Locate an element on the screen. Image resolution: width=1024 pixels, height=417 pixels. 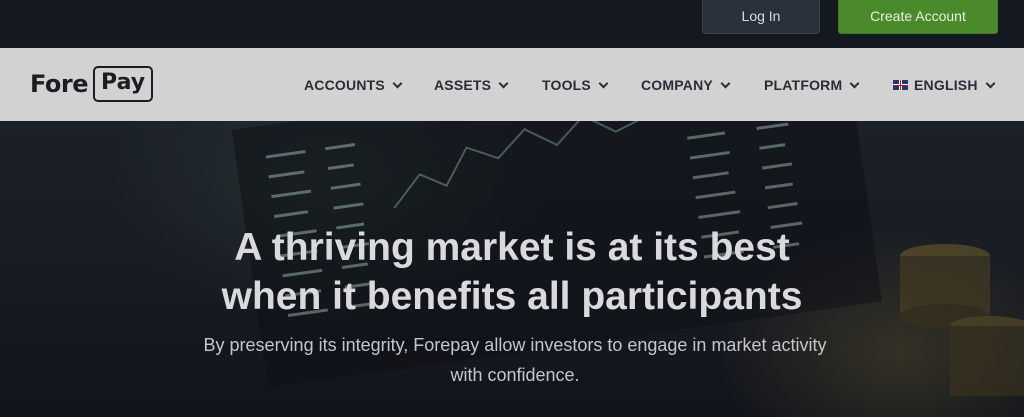
uk-flag-icon is located at coordinates (900, 85).